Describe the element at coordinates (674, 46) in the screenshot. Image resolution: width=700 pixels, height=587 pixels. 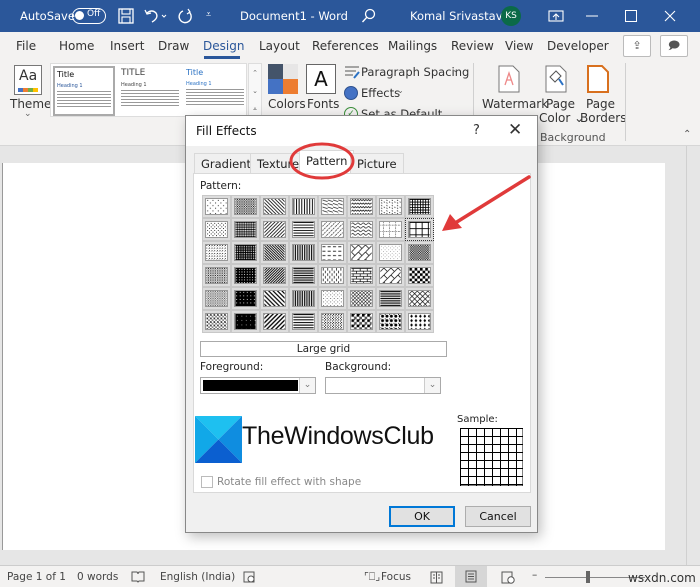
I see `comments-button: 🗩` at that location.